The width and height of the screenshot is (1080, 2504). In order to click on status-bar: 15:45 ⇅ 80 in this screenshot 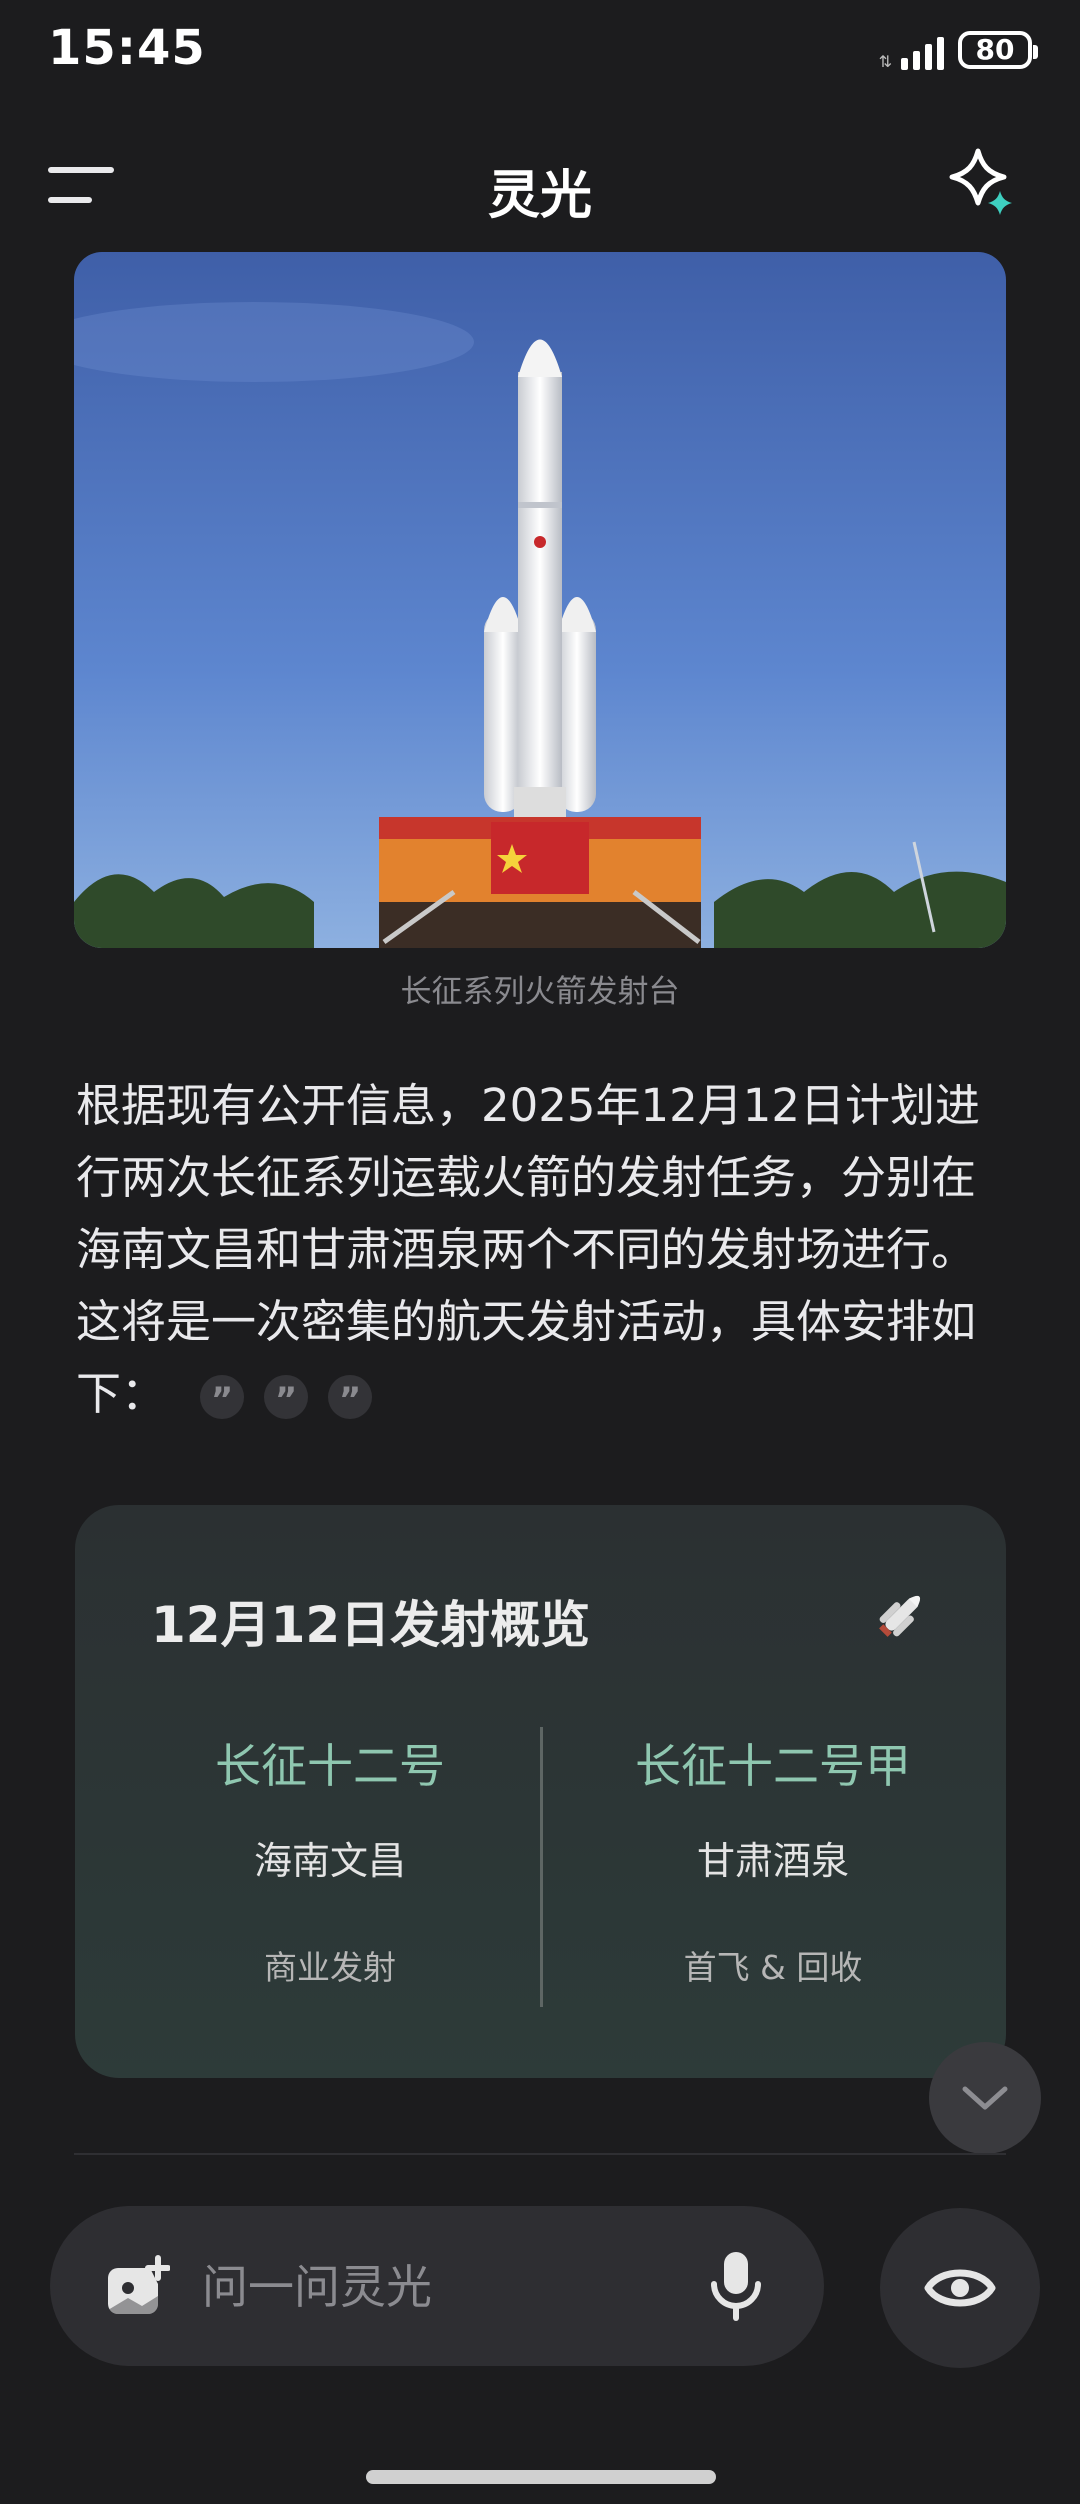, I will do `click(540, 55)`.